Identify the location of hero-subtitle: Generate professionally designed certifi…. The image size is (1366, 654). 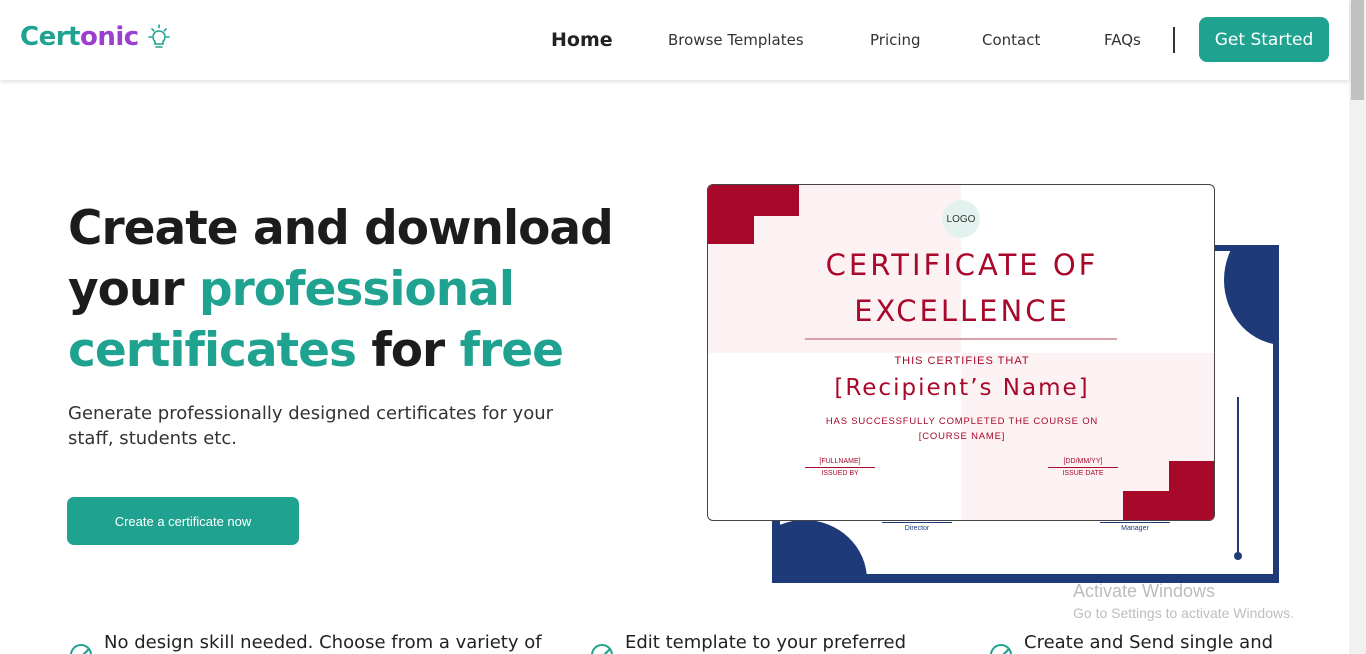
(311, 426).